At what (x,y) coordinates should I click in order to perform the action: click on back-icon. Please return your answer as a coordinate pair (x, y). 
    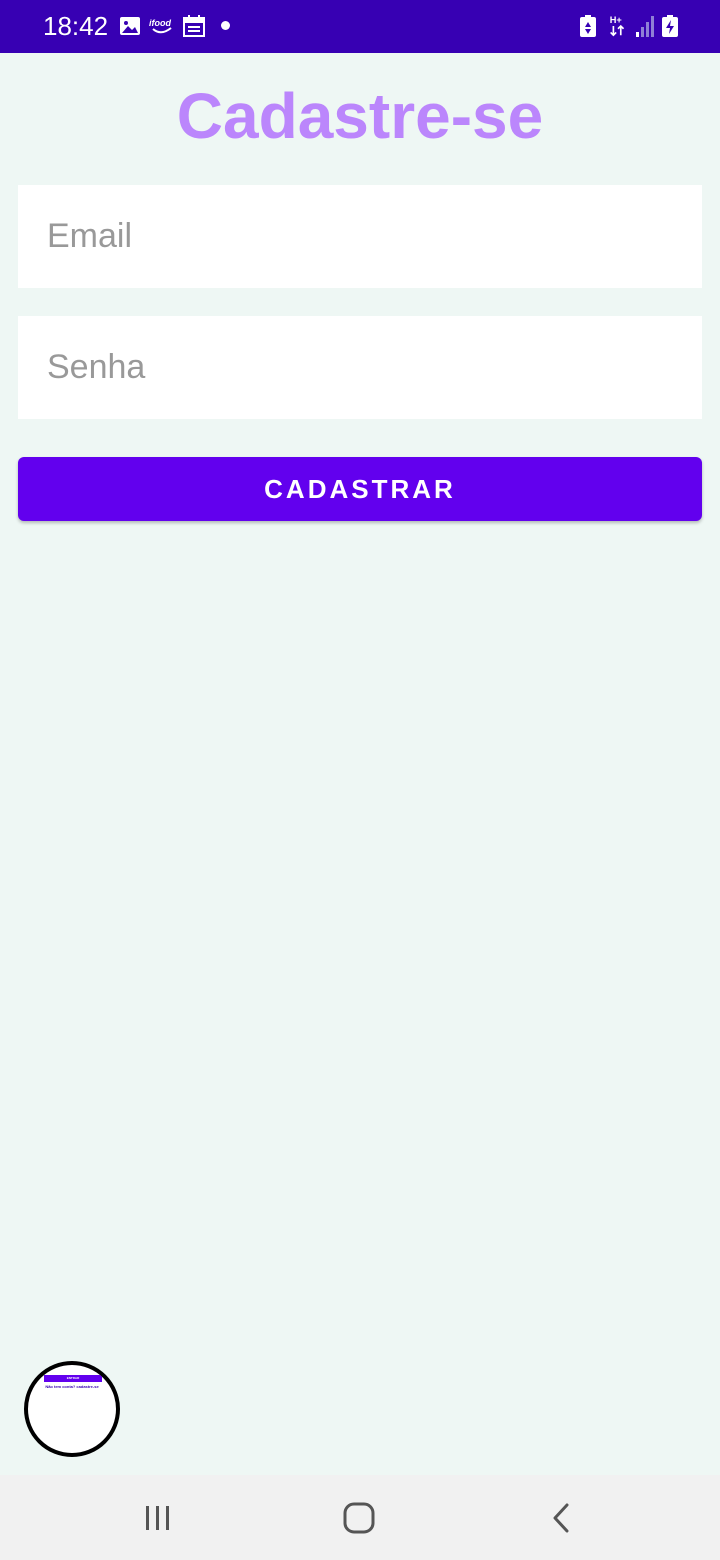
    Looking at the image, I should click on (561, 1518).